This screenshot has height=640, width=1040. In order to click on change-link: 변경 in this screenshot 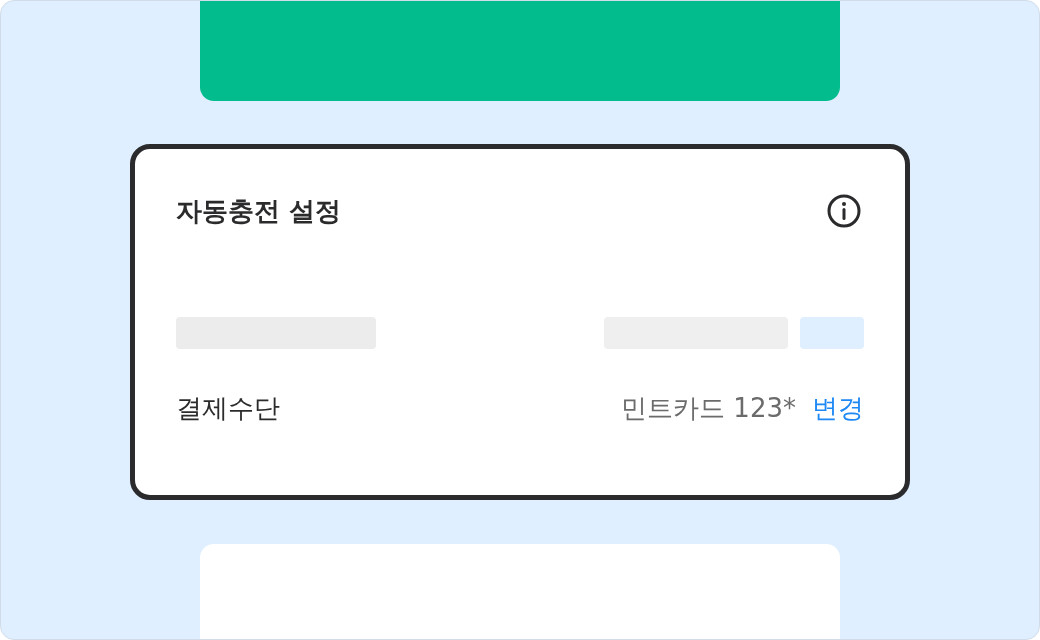, I will do `click(838, 408)`.